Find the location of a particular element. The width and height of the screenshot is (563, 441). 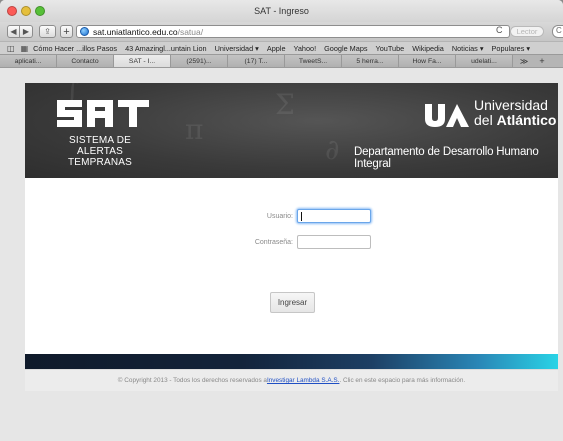

sat-subtitle: SISTEMA DE ALERTAS TEMPRANAS is located at coordinates (100, 151).